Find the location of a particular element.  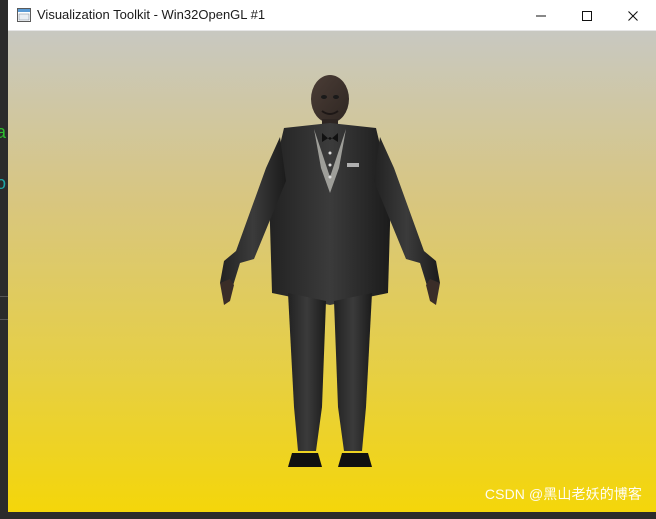

maximize-button is located at coordinates (587, 15).